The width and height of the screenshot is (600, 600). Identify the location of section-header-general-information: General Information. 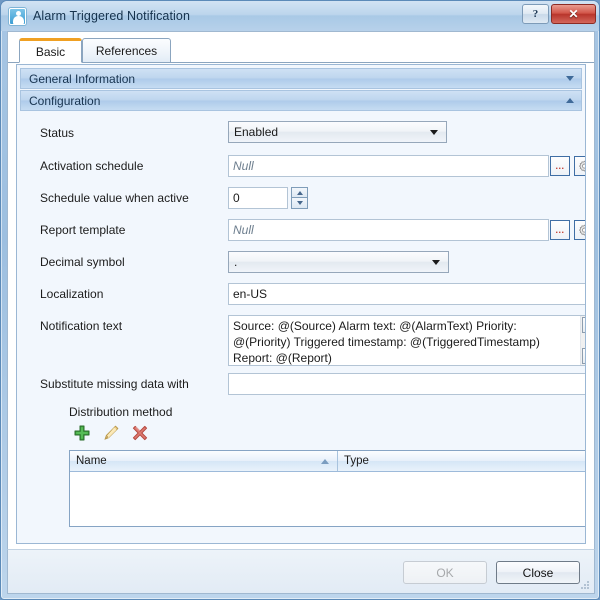
(301, 78).